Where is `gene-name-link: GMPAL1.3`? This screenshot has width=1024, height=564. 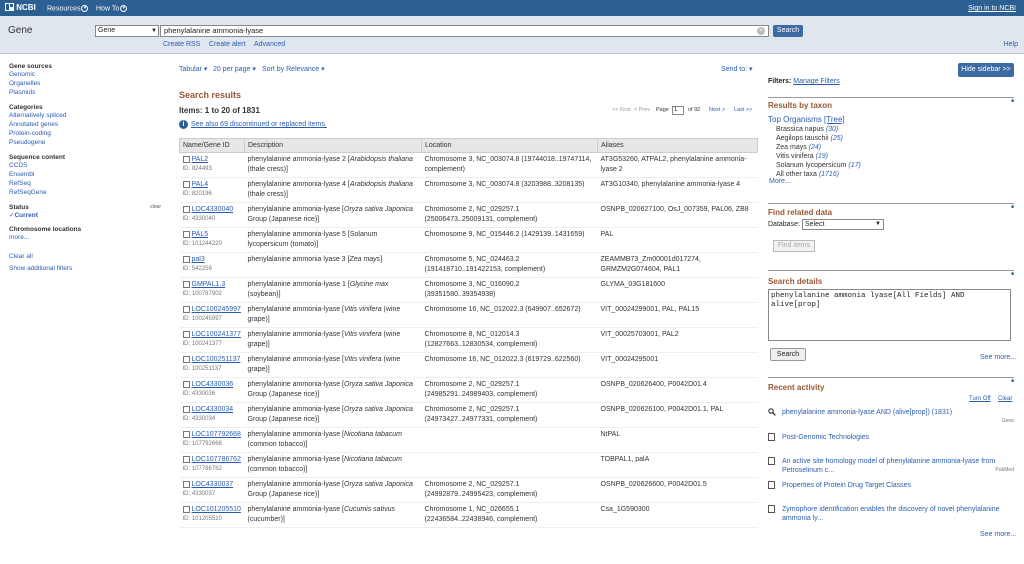 gene-name-link: GMPAL1.3 is located at coordinates (209, 284).